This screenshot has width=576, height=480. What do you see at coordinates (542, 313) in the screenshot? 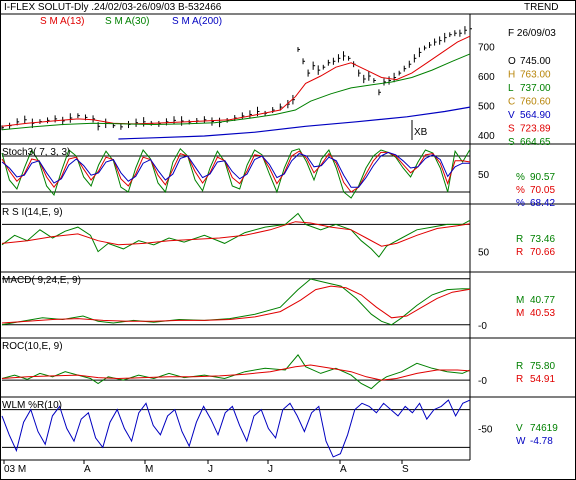
I see `macd-value-label: 40.53` at bounding box center [542, 313].